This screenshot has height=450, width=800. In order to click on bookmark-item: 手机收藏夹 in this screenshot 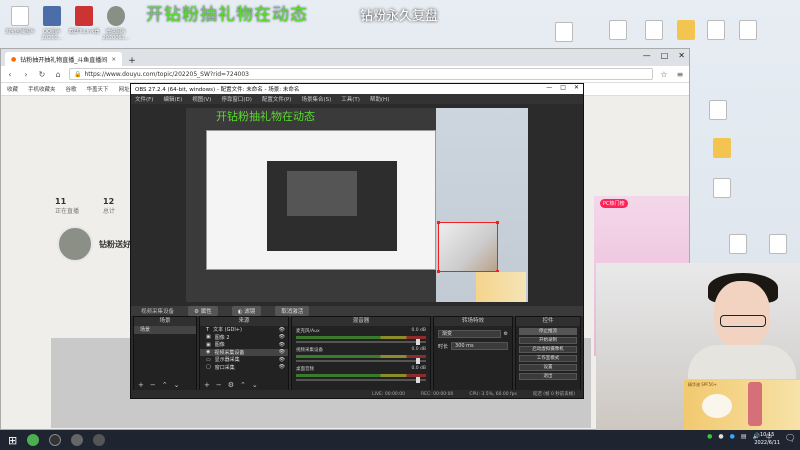, I will do `click(42, 89)`.